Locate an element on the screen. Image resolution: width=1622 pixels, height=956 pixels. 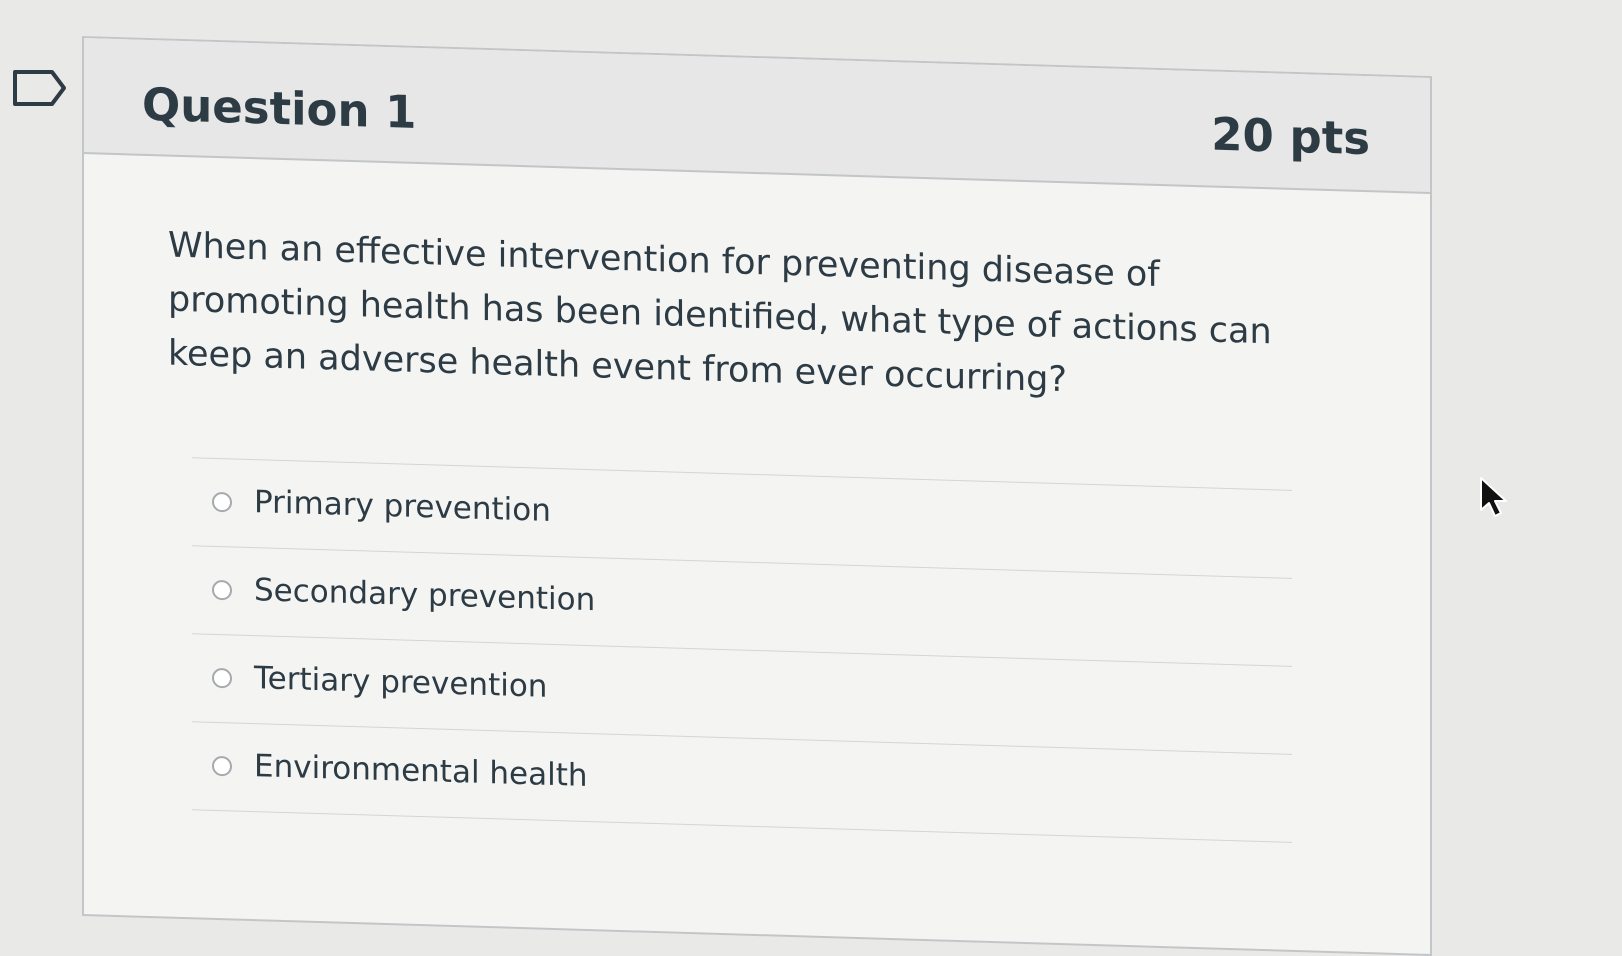
answer-label: Primary prevention is located at coordinates (402, 506).